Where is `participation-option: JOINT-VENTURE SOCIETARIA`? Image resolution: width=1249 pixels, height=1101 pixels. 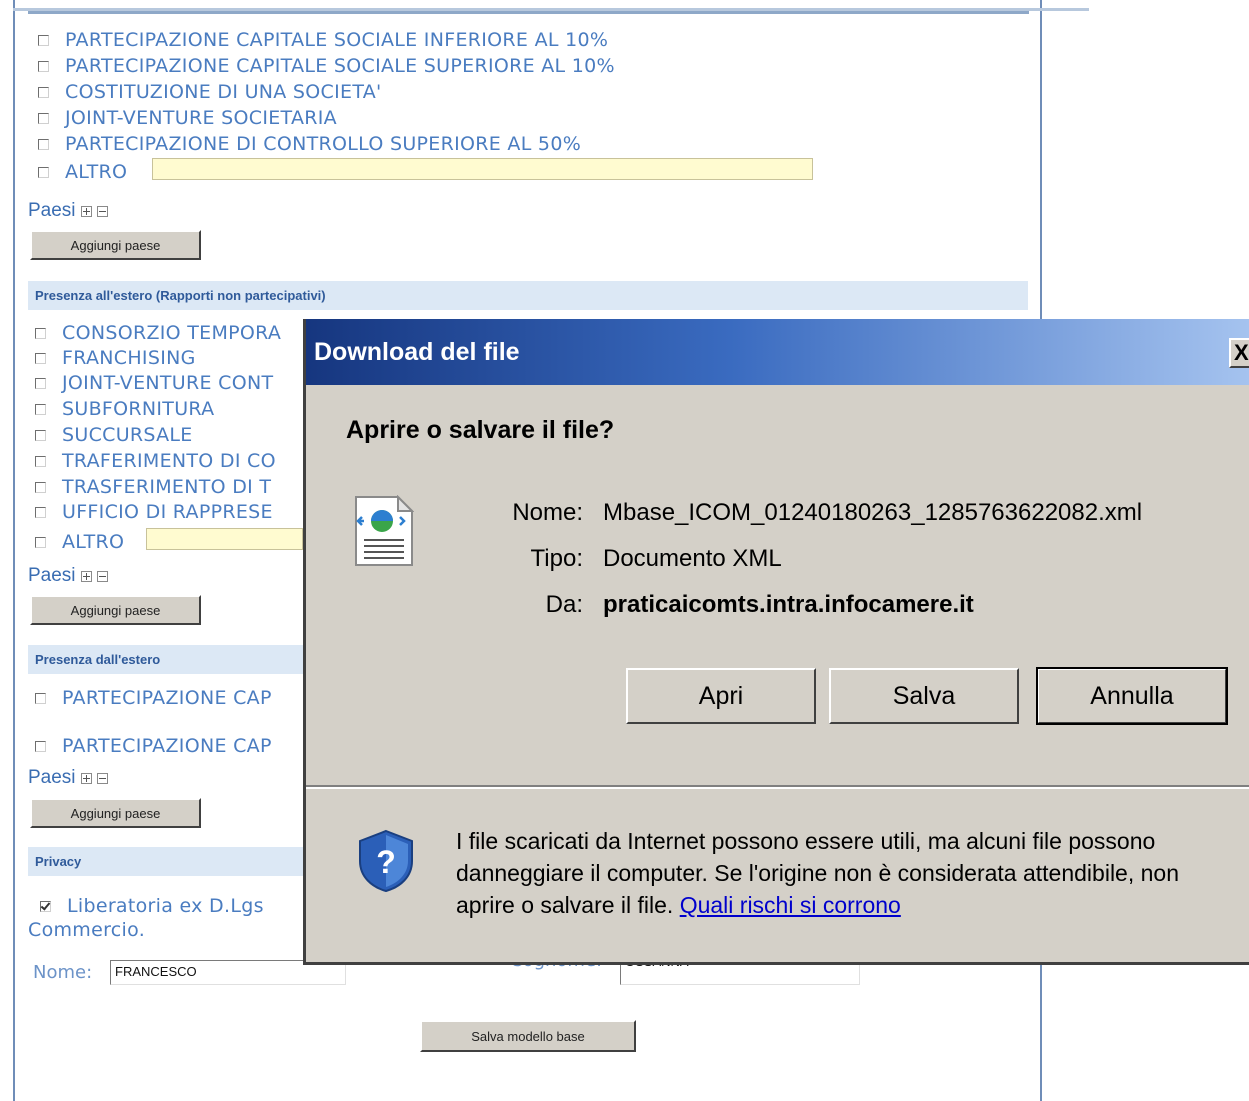 participation-option: JOINT-VENTURE SOCIETARIA is located at coordinates (187, 118).